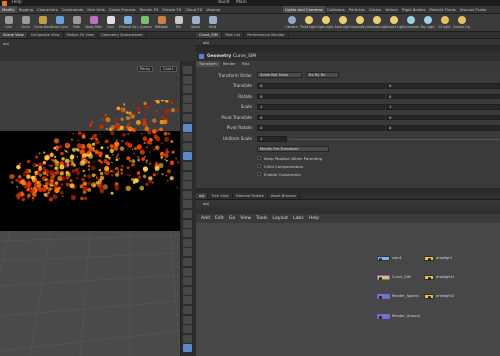  Describe the element at coordinates (393, 22) in the screenshot. I see `shelf-tool-button: Distant Light` at that location.